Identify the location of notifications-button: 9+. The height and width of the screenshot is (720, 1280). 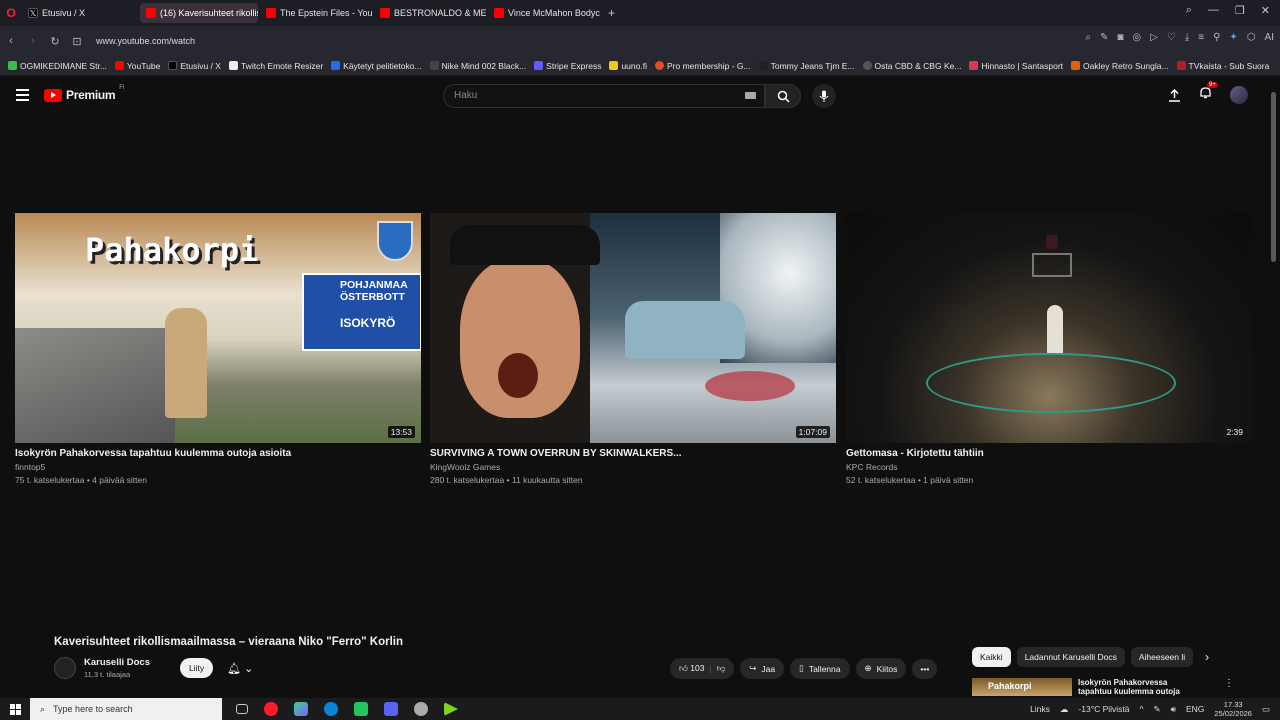
(1208, 93).